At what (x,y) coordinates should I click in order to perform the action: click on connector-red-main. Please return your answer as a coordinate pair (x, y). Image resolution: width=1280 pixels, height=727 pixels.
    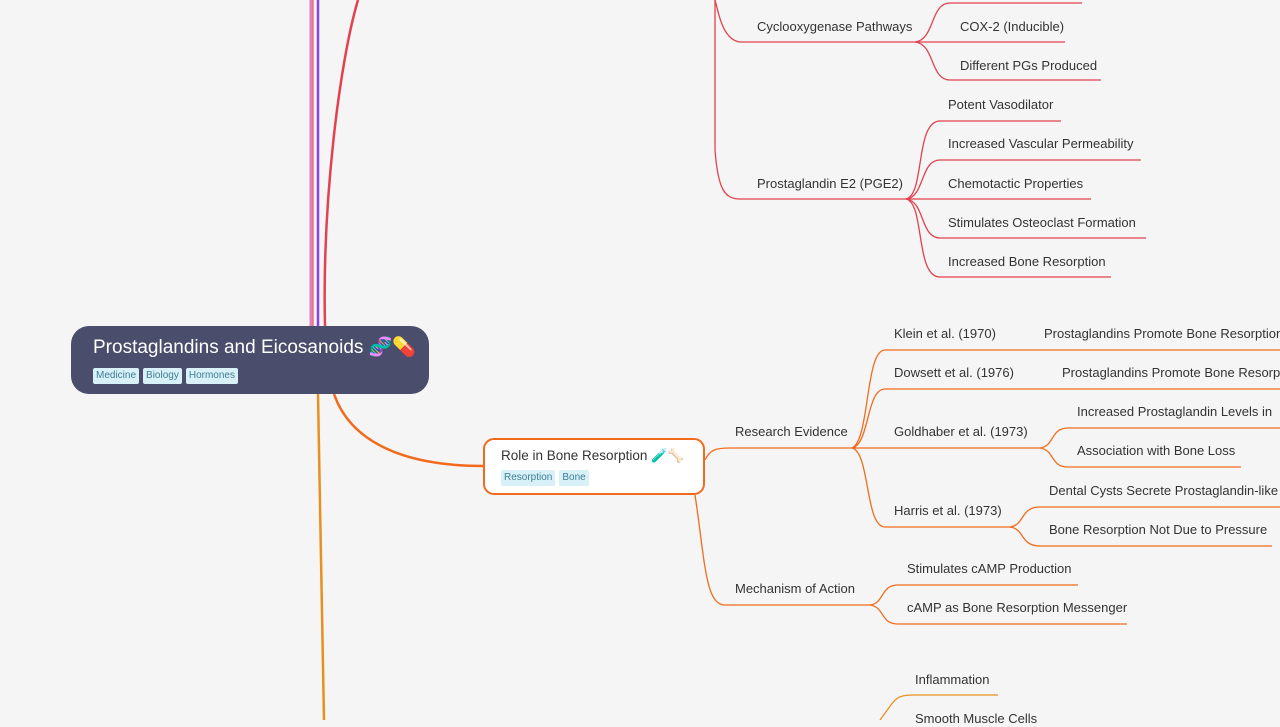
    Looking at the image, I should click on (341, 163).